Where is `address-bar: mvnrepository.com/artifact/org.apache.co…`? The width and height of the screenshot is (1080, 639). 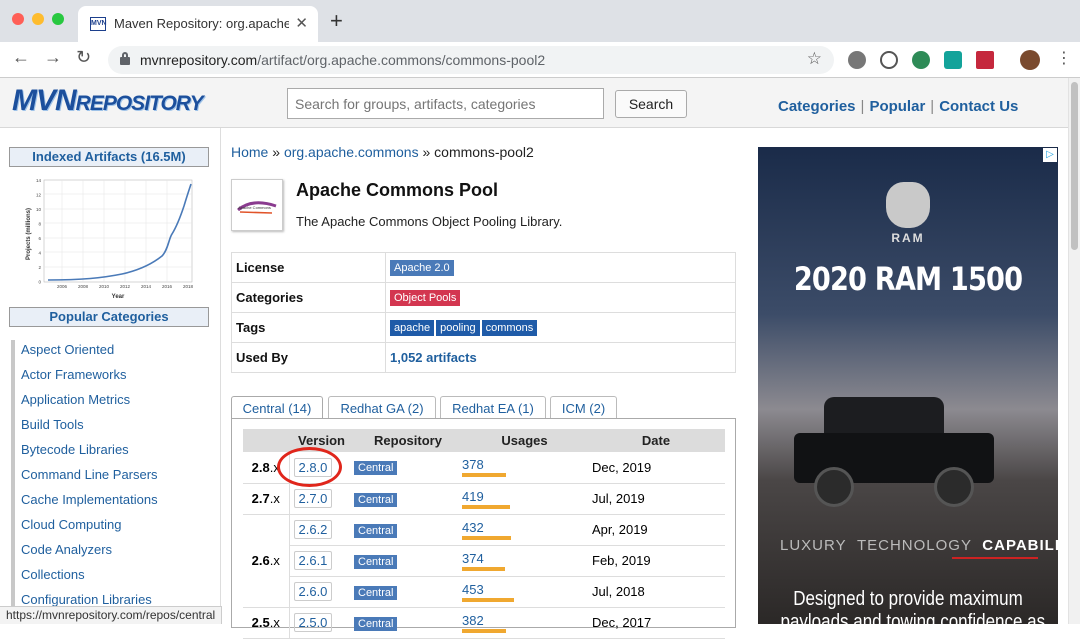
address-bar: mvnrepository.com/artifact/org.apache.co… is located at coordinates (471, 60).